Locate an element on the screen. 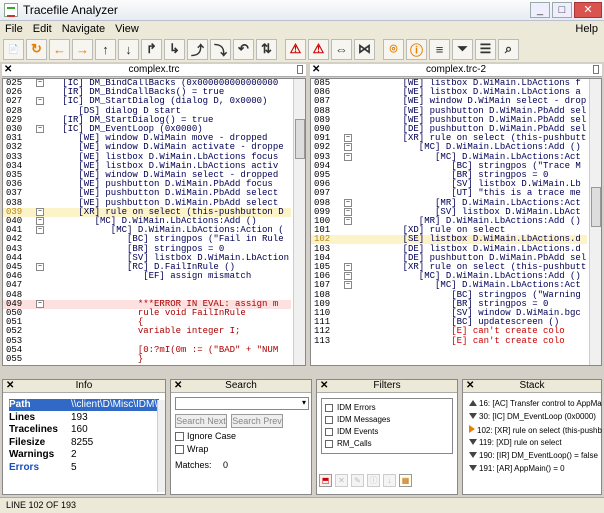  stack-row: 30: [IC] DM_EventLoop (0x0000) is located at coordinates (536, 417).